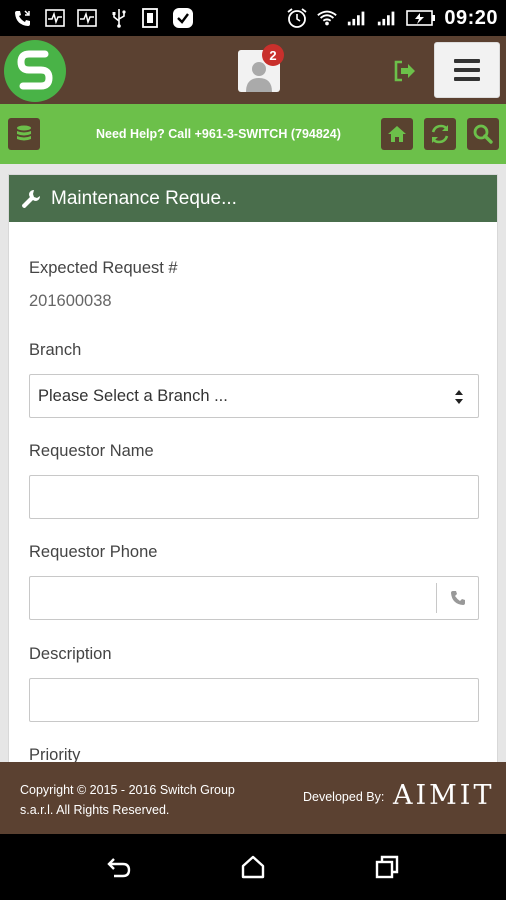 The width and height of the screenshot is (506, 900). Describe the element at coordinates (103, 268) in the screenshot. I see `expected-request-label: Expected Request #` at that location.